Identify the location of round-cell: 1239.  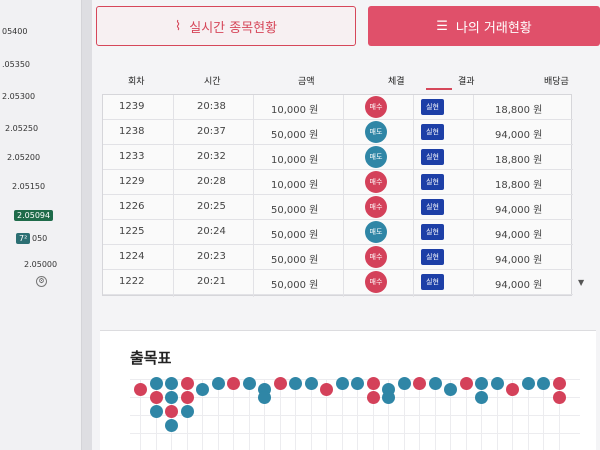
(132, 106).